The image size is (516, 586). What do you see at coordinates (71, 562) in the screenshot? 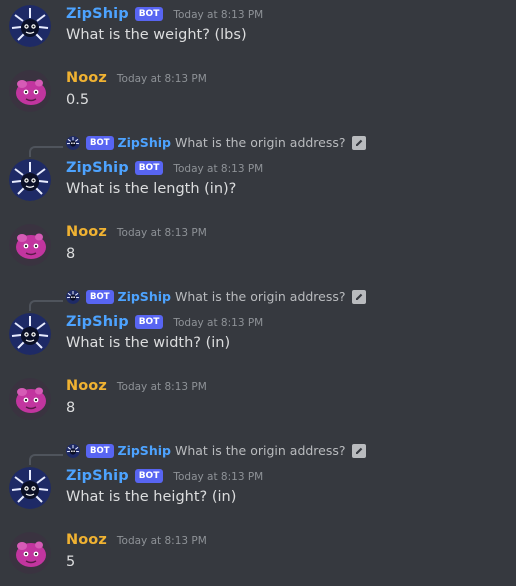
I see `message-text: 5` at bounding box center [71, 562].